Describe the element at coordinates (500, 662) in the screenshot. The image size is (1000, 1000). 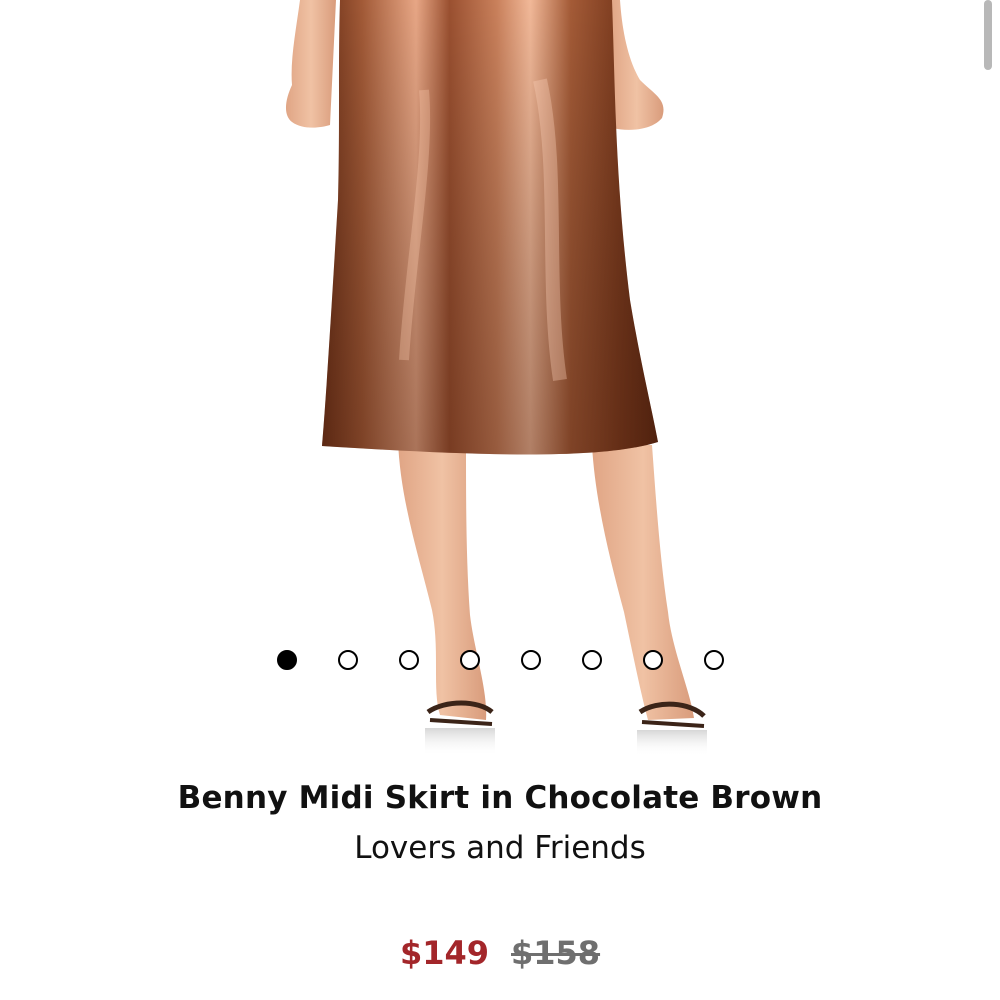
I see `carousel-dots` at that location.